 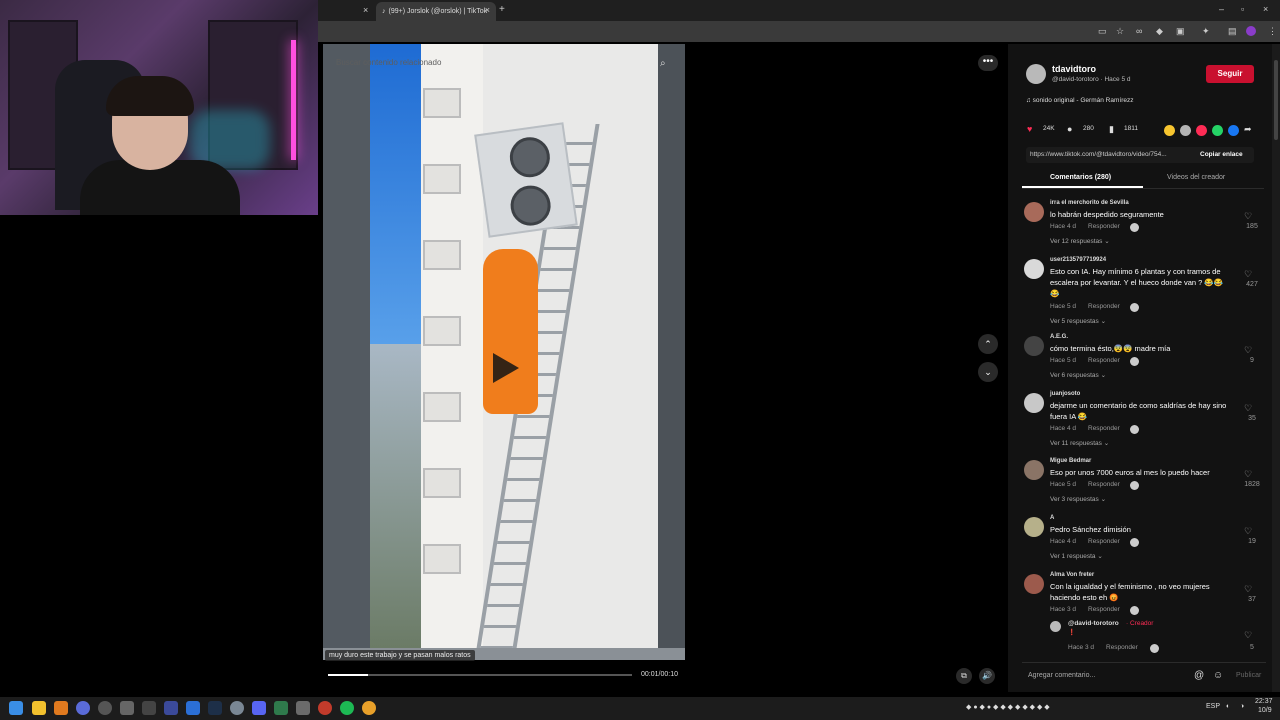 What do you see at coordinates (259, 708) in the screenshot?
I see `discord-icon` at bounding box center [259, 708].